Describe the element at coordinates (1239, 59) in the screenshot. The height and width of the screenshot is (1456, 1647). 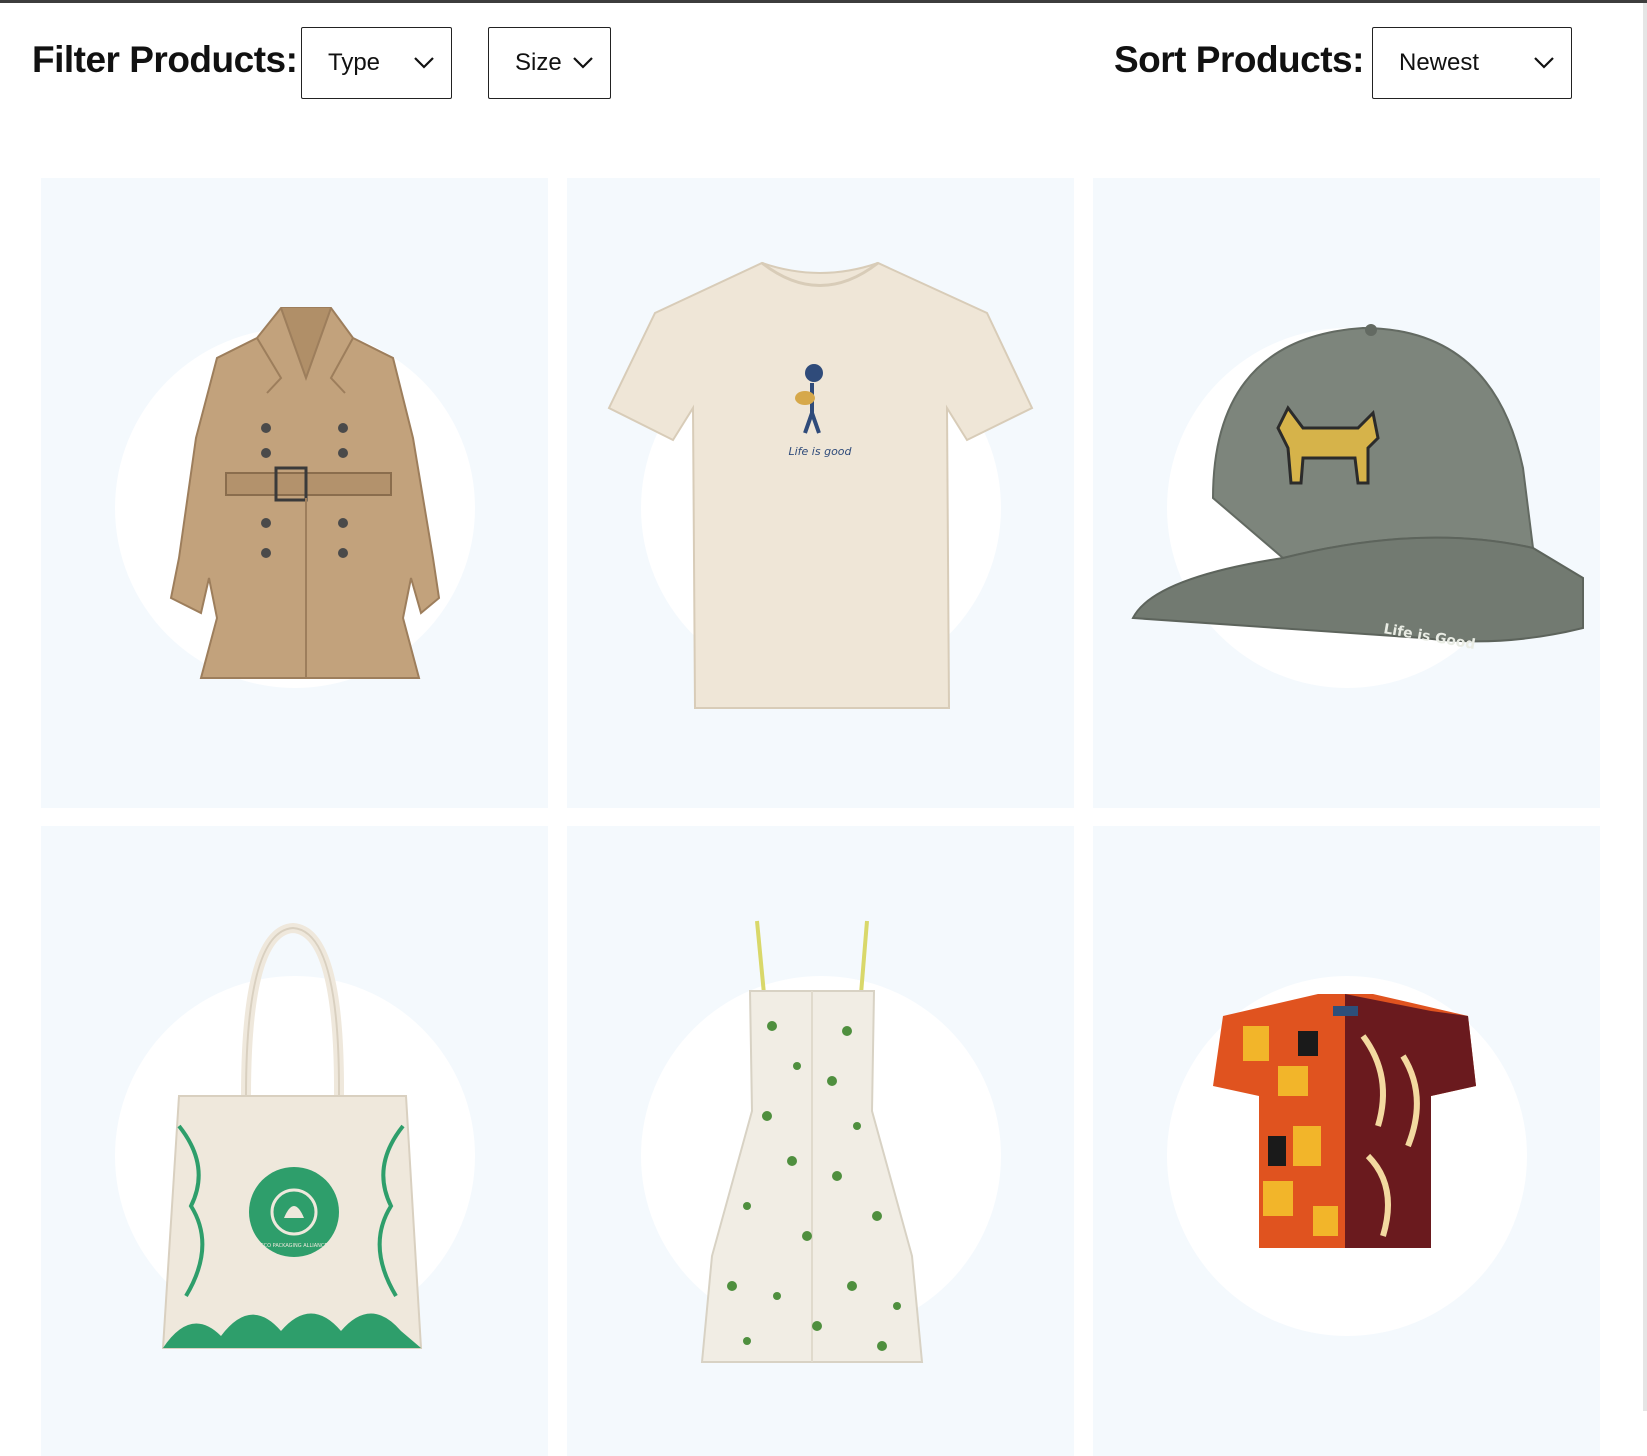
I see `sort-products-label: Sort Products:` at that location.